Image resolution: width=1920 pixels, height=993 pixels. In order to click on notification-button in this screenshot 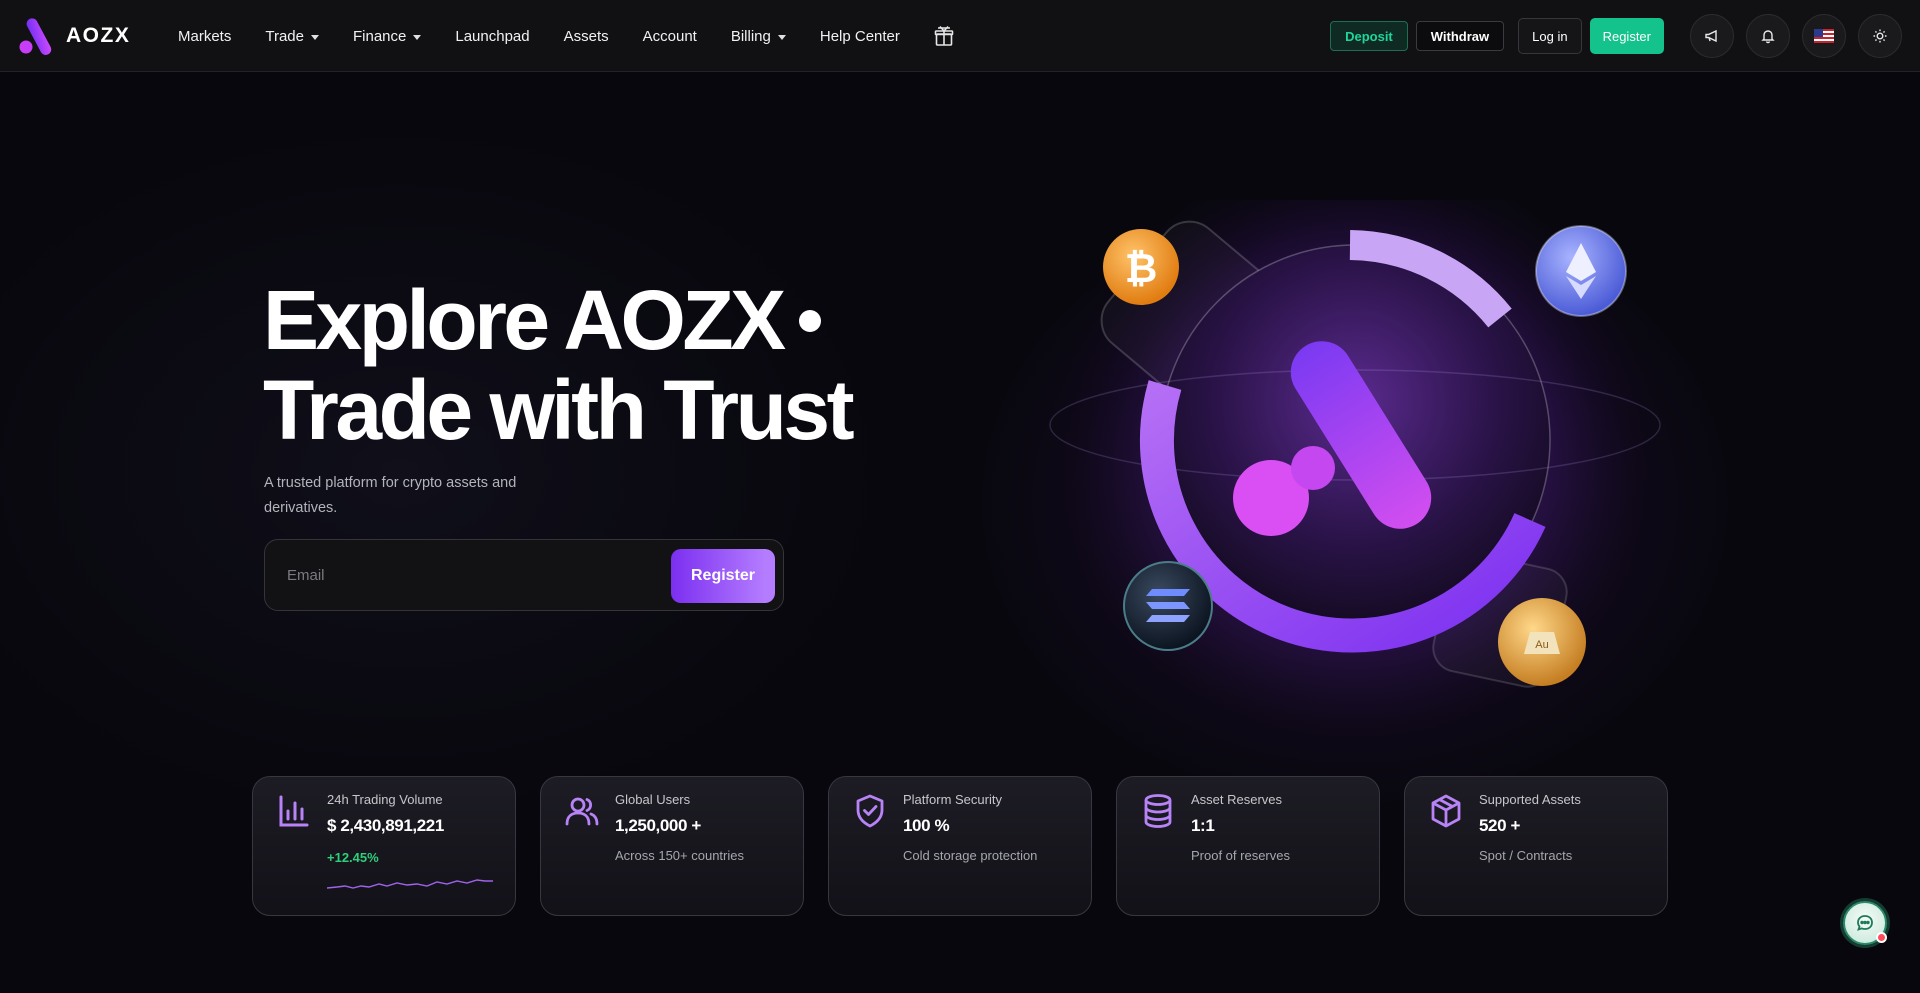, I will do `click(1768, 36)`.